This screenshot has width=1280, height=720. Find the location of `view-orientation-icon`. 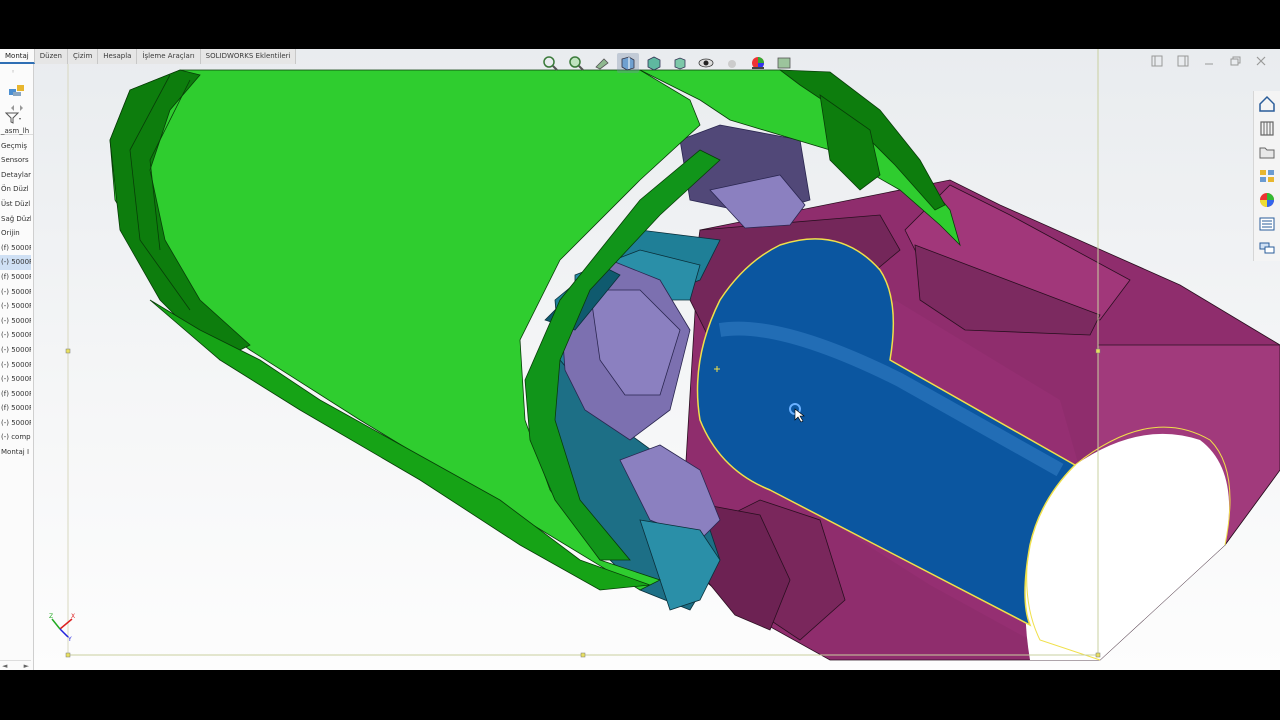

view-orientation-icon is located at coordinates (654, 63).